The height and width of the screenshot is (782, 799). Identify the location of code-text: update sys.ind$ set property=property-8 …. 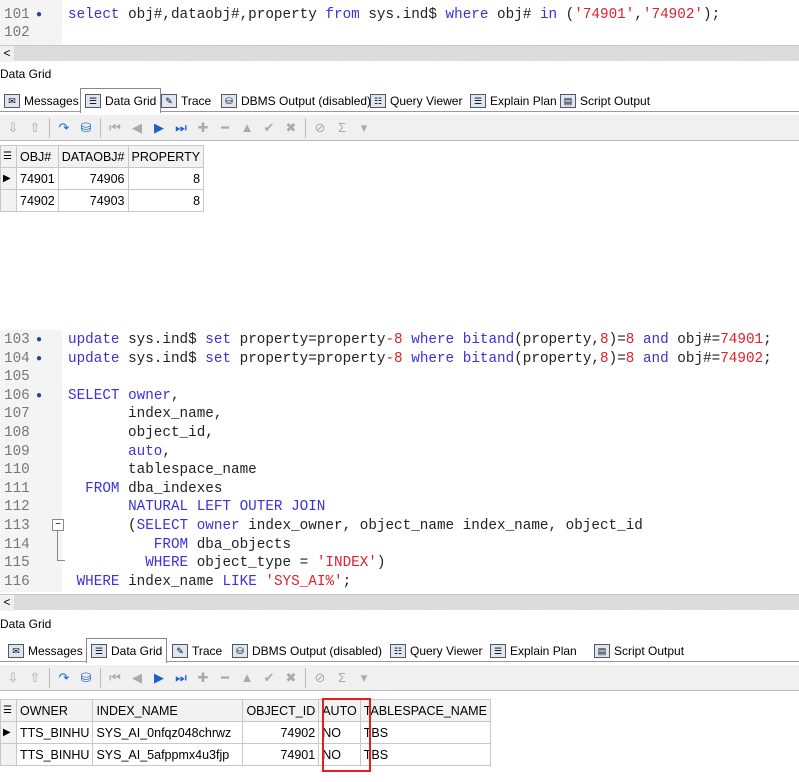
(420, 359).